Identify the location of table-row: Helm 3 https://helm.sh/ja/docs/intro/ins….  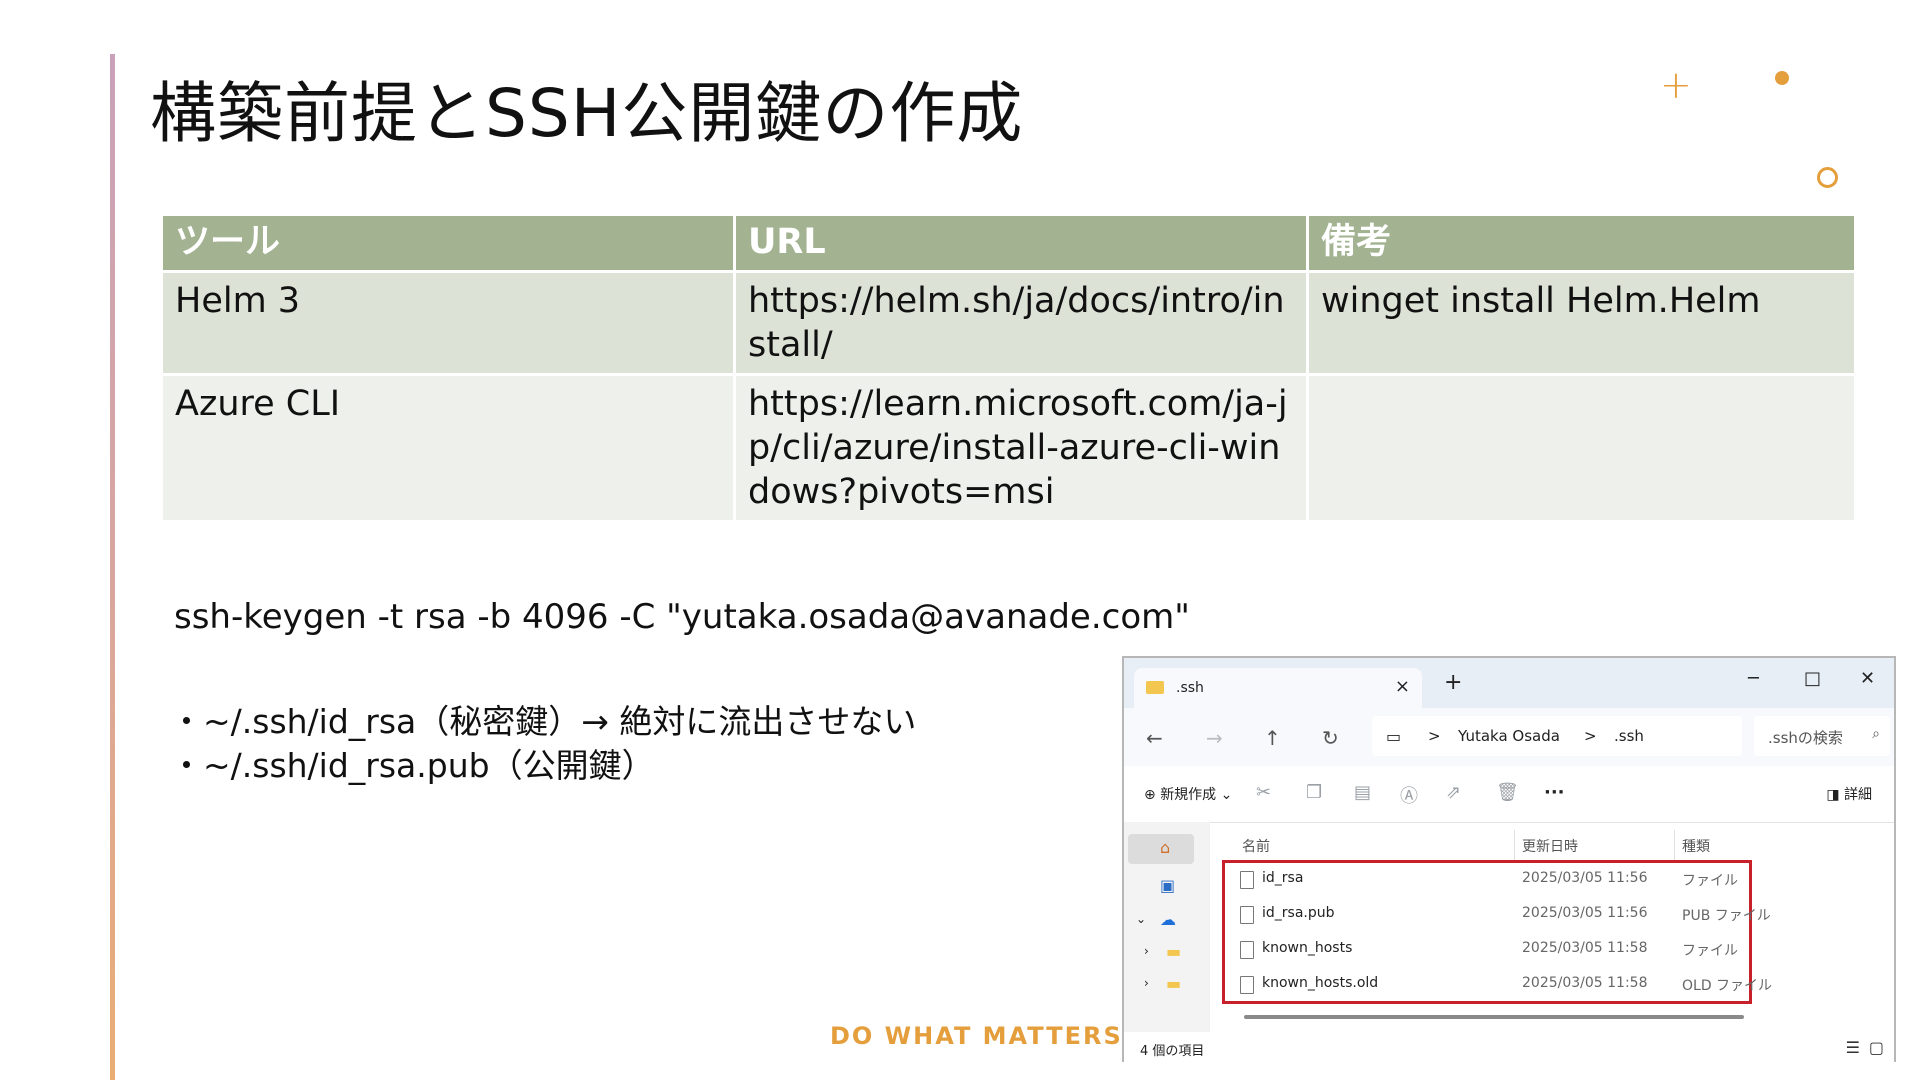
(1008, 323).